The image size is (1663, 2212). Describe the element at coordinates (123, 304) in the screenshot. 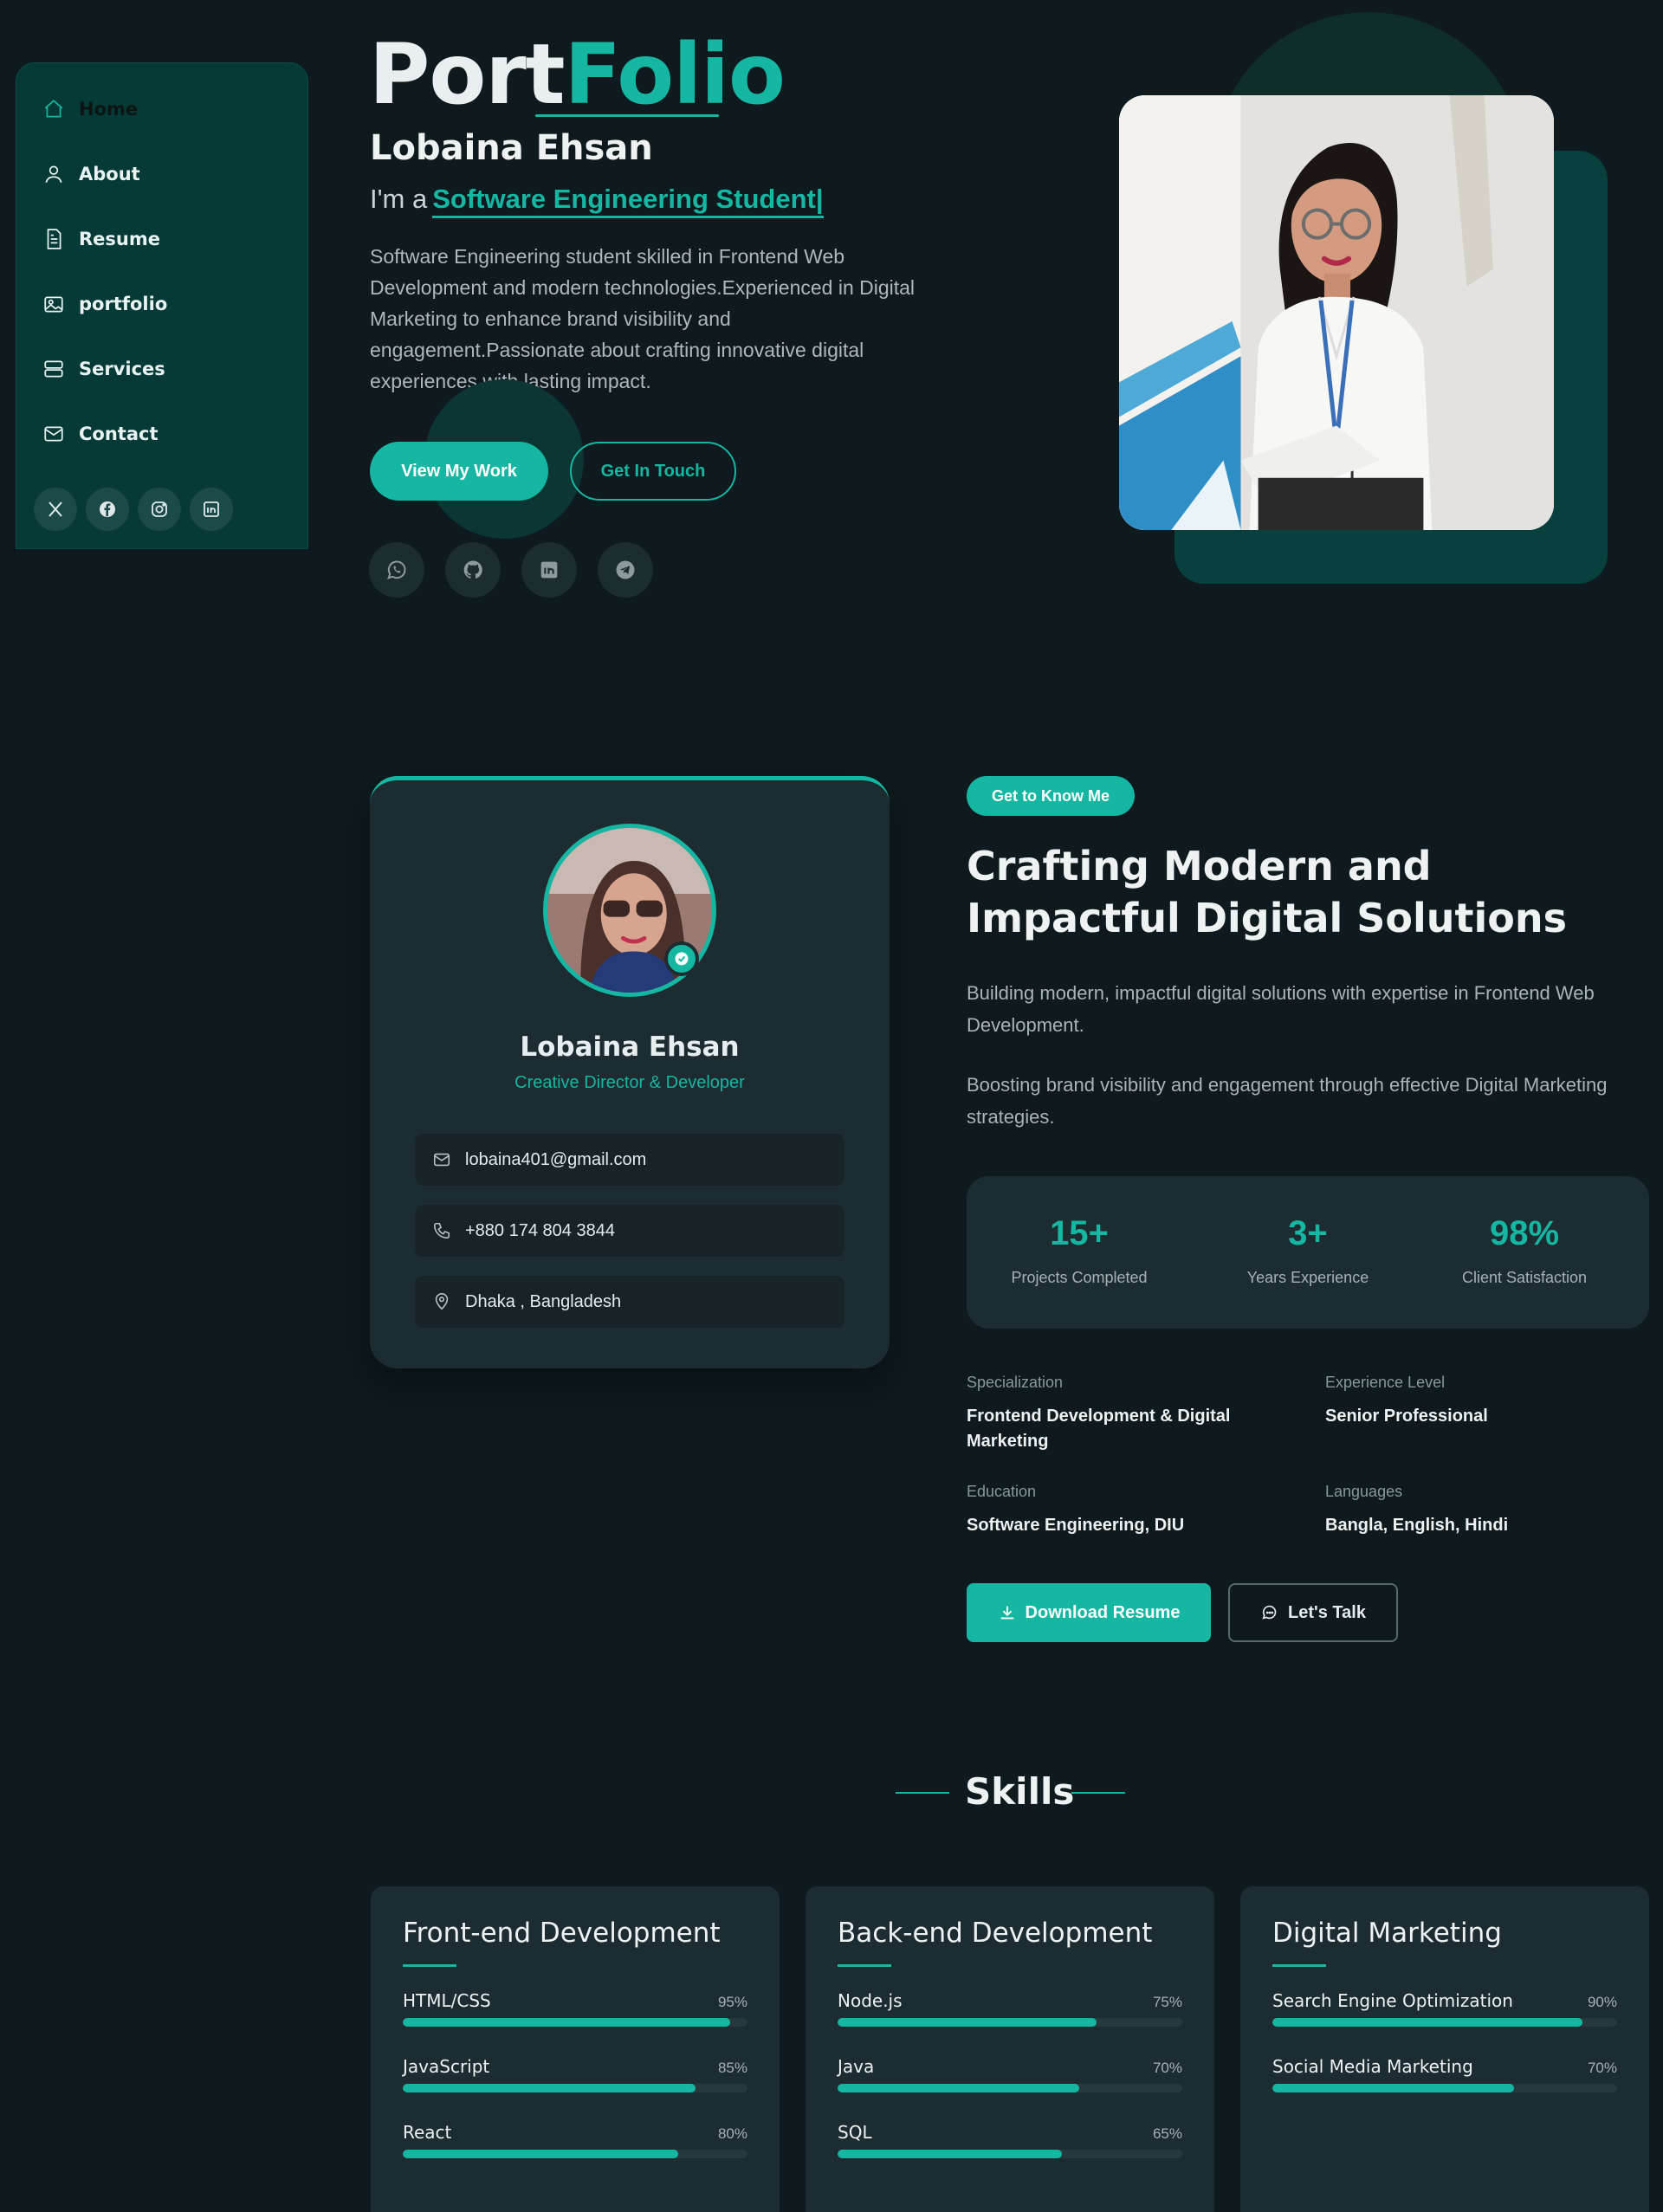

I see `sidebar-item-label: portfolio` at that location.